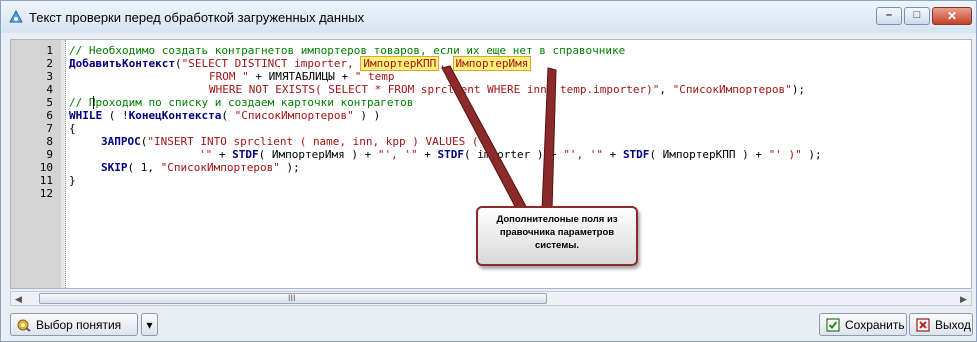  What do you see at coordinates (49, 141) in the screenshot?
I see `line-number: 8` at bounding box center [49, 141].